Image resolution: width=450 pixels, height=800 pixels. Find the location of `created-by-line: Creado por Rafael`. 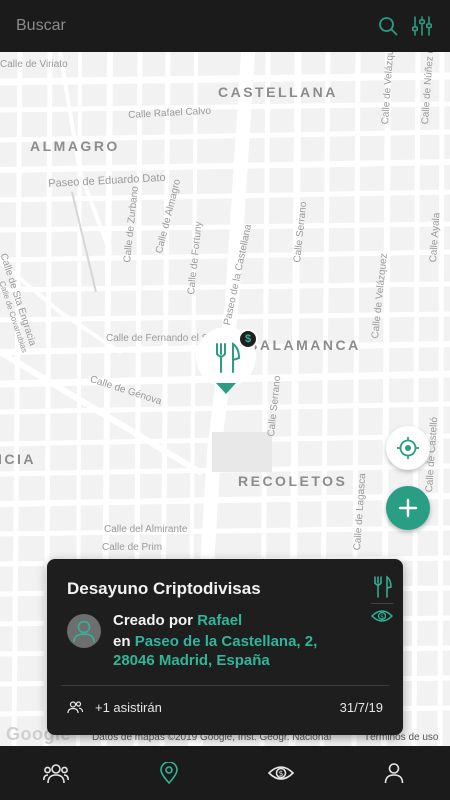

created-by-line: Creado por Rafael is located at coordinates (177, 620).